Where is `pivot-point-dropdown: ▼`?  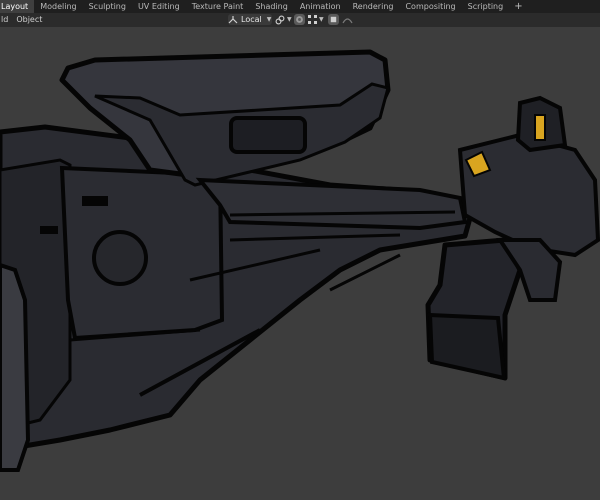
pivot-point-dropdown: ▼ is located at coordinates (283, 19).